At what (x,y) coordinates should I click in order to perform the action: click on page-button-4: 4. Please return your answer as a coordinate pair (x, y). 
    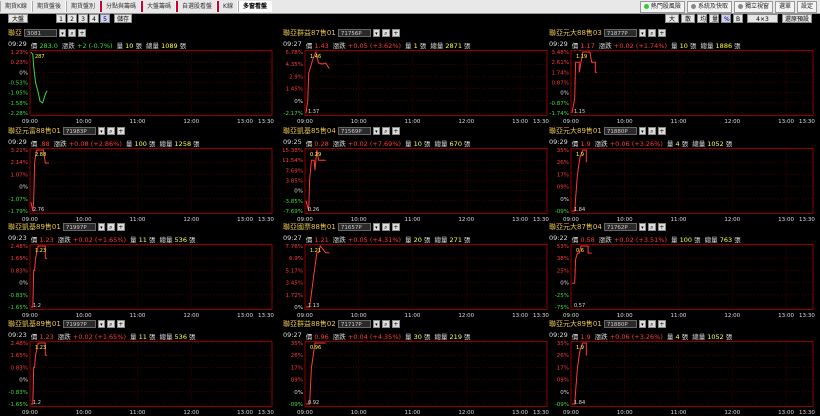
    Looking at the image, I should click on (94, 18).